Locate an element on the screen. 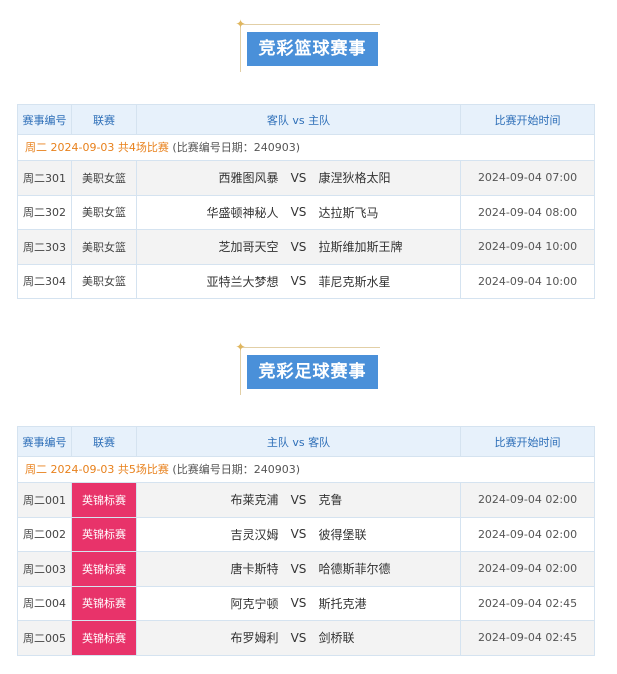 The width and height of the screenshot is (617, 674). match-teams: 吉灵汉姆 VS 彼得堡联 is located at coordinates (299, 534).